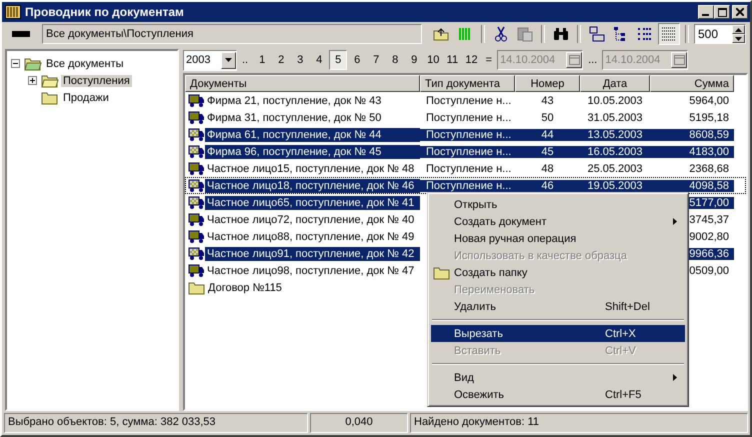 The width and height of the screenshot is (752, 437). Describe the element at coordinates (615, 186) in the screenshot. I see `table-cell: 19.05.2003` at that location.